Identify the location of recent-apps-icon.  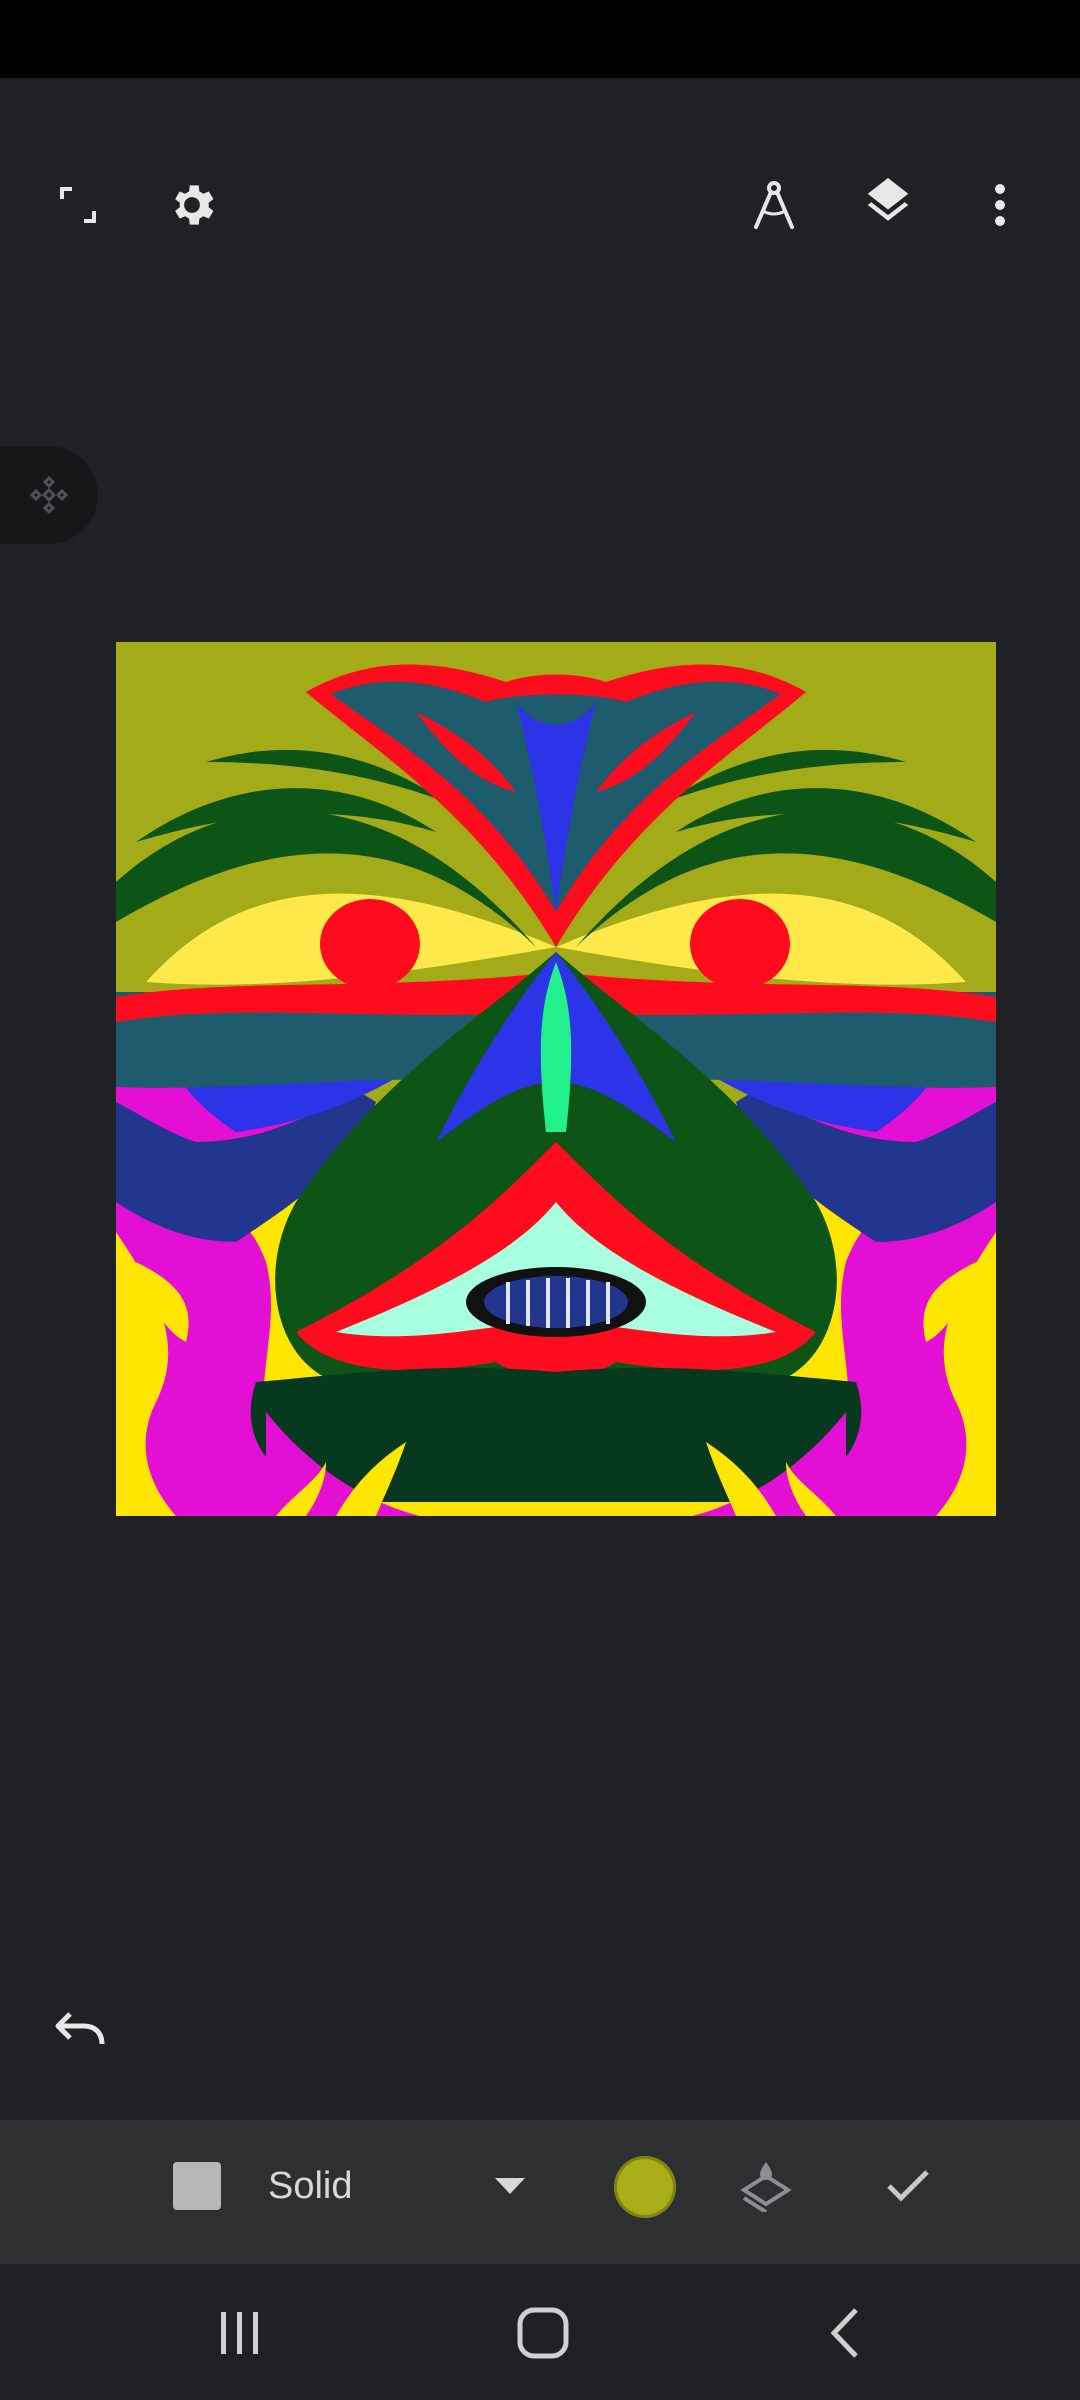
(239, 2333).